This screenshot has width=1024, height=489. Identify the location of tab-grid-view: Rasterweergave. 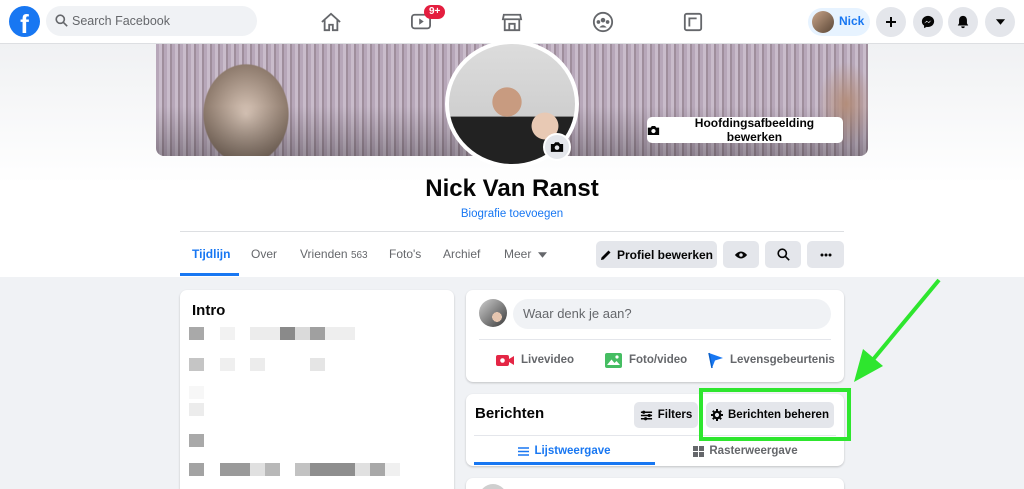
(745, 451).